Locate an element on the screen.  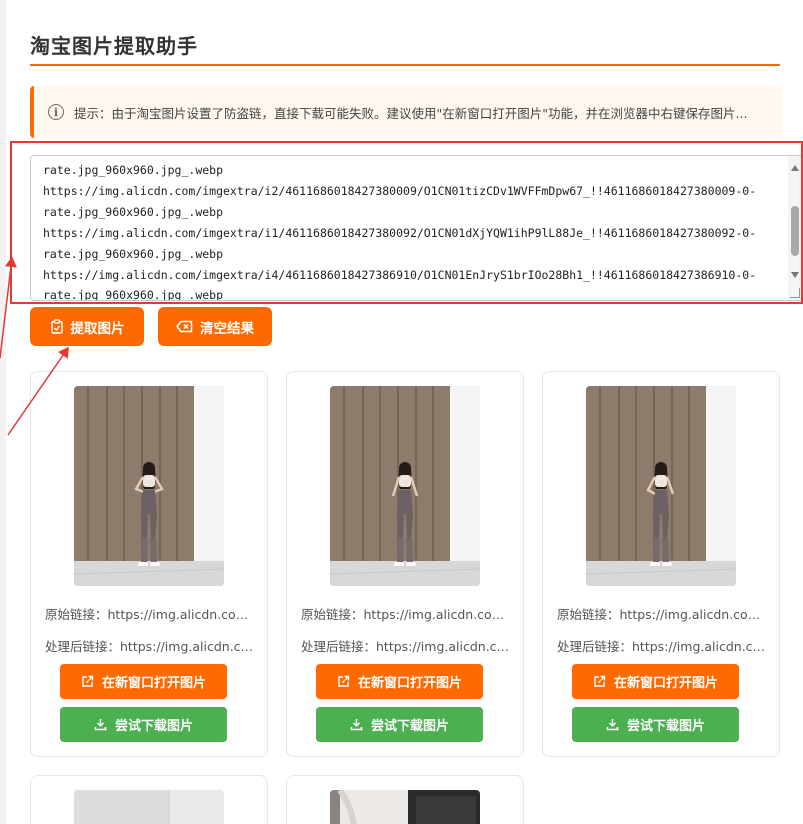
scroll-down-arrow-icon is located at coordinates (795, 275).